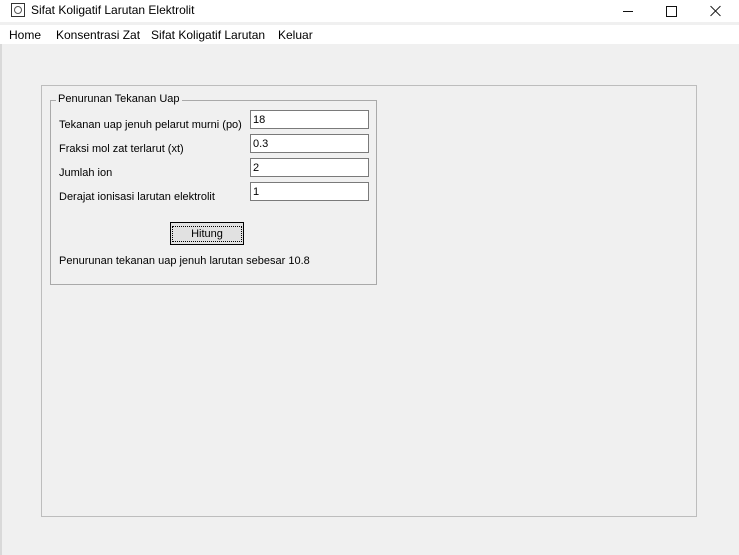 The image size is (739, 555). What do you see at coordinates (113, 10) in the screenshot?
I see `window-title: Sifat Koligatif Larutan Elektrolit` at bounding box center [113, 10].